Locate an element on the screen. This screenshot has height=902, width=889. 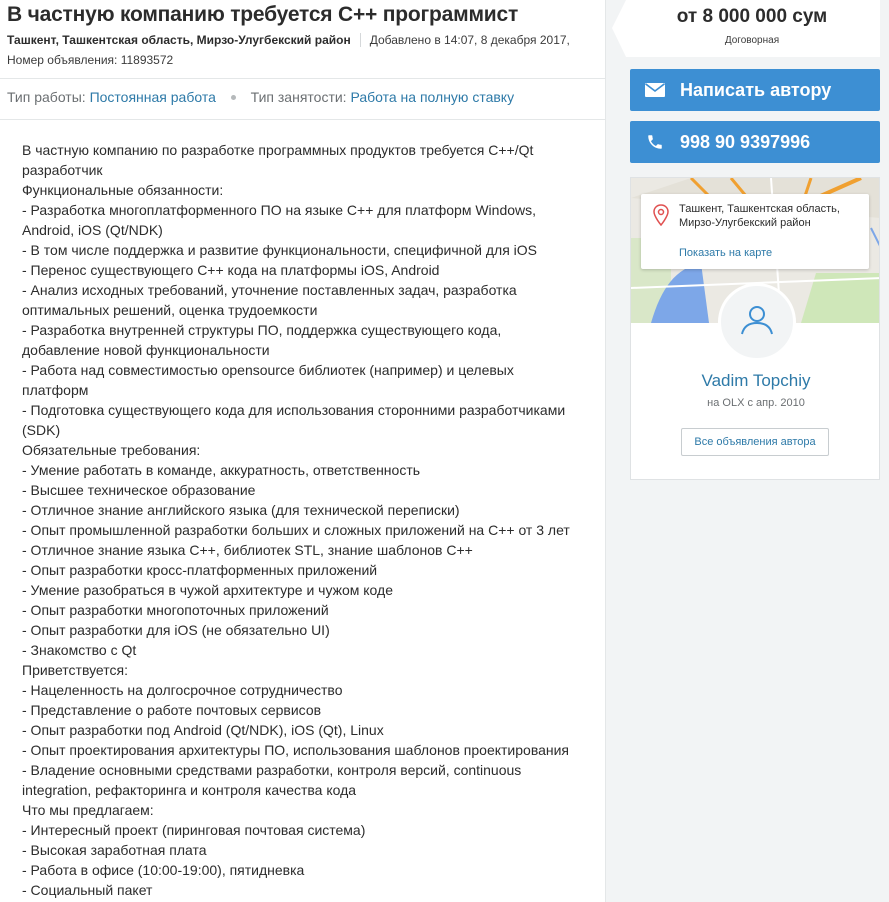
phone-button: 998 90 9397996 is located at coordinates (755, 142).